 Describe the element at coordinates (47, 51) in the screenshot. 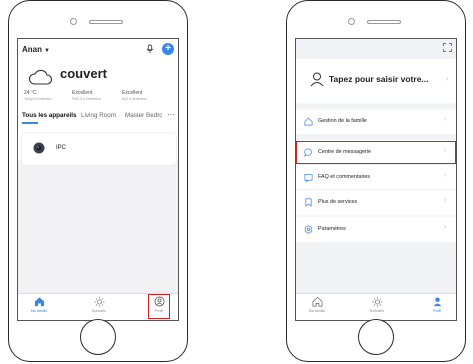

I see `chevron-down-icon: ▼` at that location.